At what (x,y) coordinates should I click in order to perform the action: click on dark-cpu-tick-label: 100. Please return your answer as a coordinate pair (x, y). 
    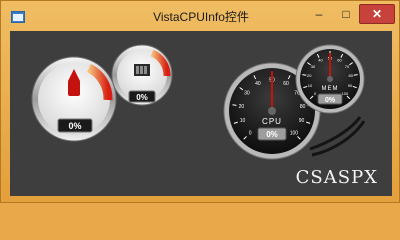
    Looking at the image, I should click on (294, 134).